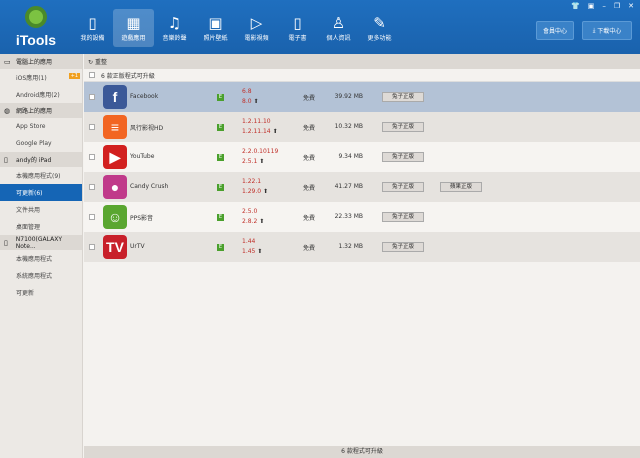 This screenshot has width=640, height=458. Describe the element at coordinates (91, 62) in the screenshot. I see `refresh-icon: ↻` at that location.